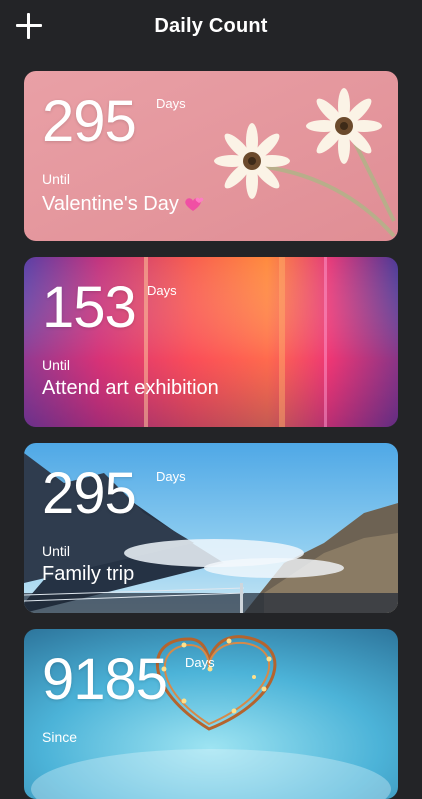  Describe the element at coordinates (89, 307) in the screenshot. I see `day-count: 153` at that location.